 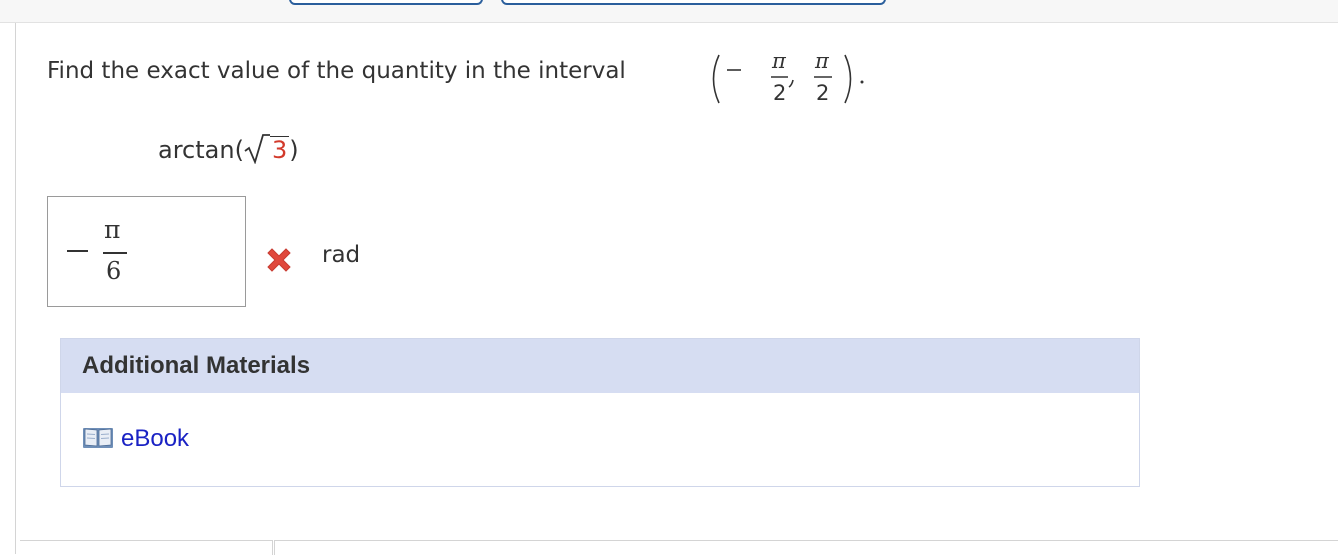 I want to click on interval-left-denominator: 2, so click(x=780, y=93).